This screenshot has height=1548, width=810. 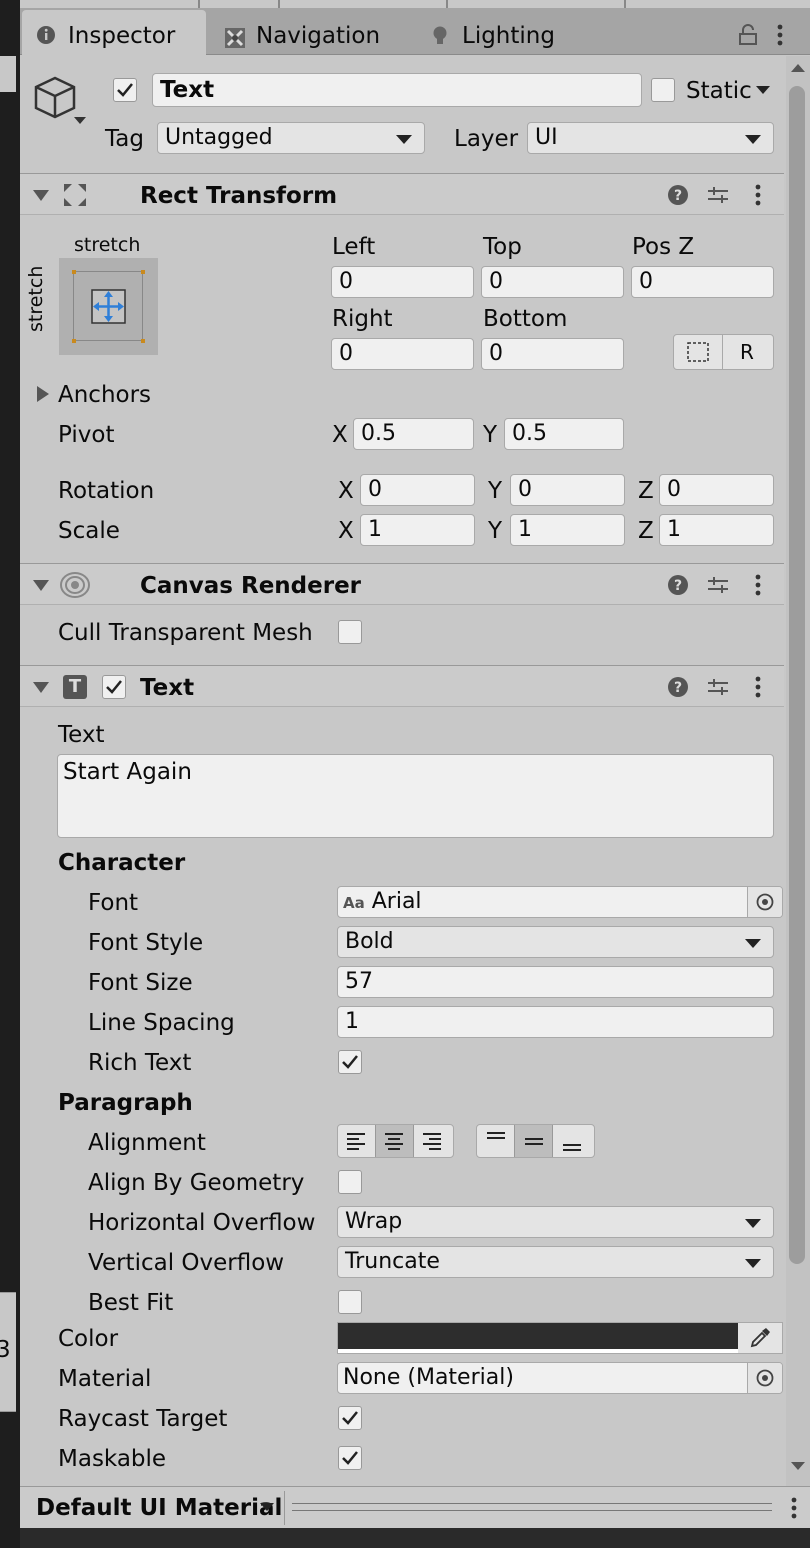 What do you see at coordinates (702, 282) in the screenshot?
I see `posz-field: 0` at bounding box center [702, 282].